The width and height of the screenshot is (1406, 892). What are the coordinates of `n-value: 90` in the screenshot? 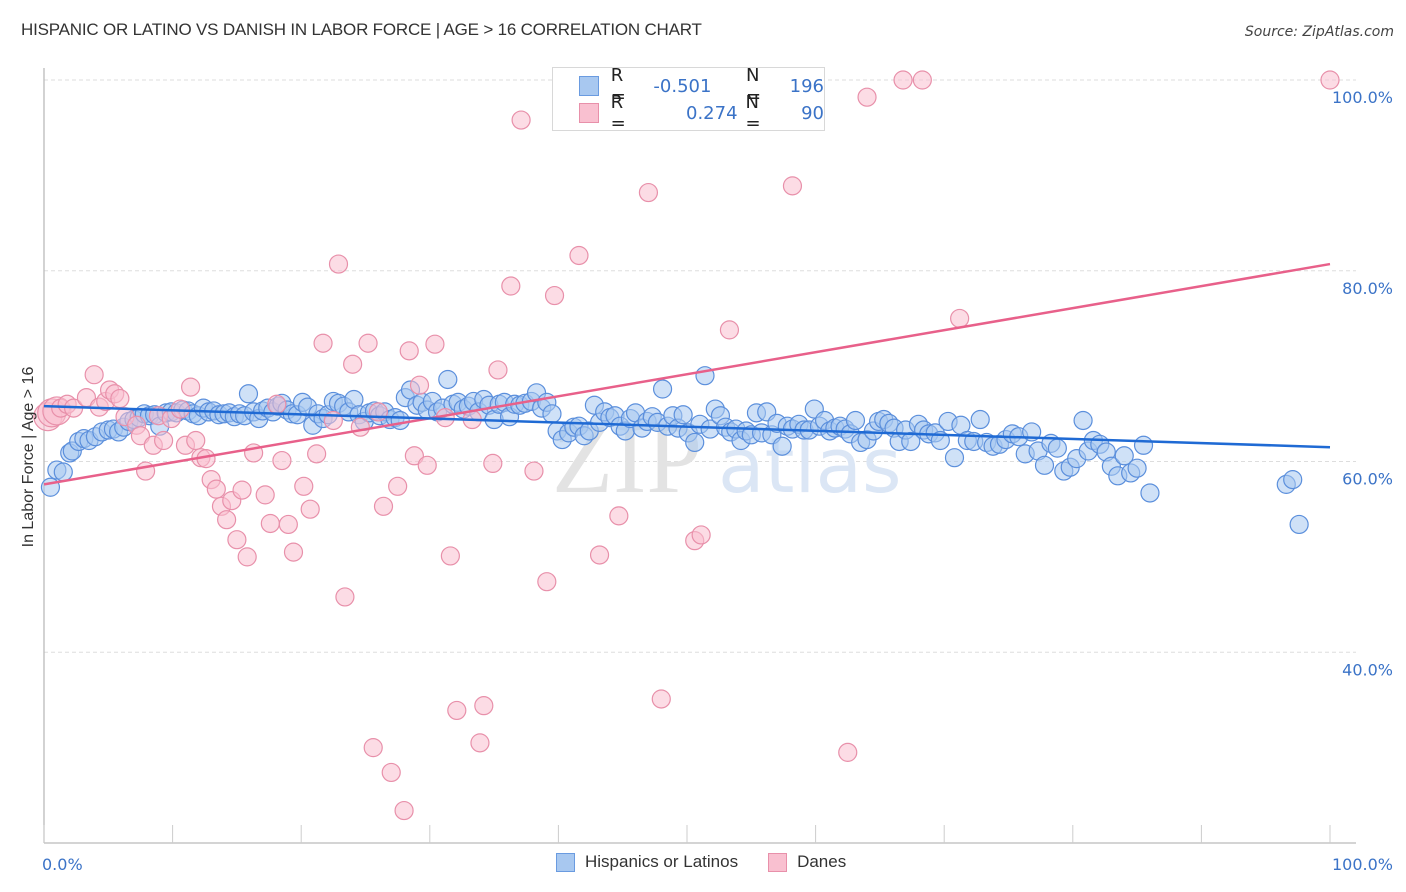 It's located at (813, 113).